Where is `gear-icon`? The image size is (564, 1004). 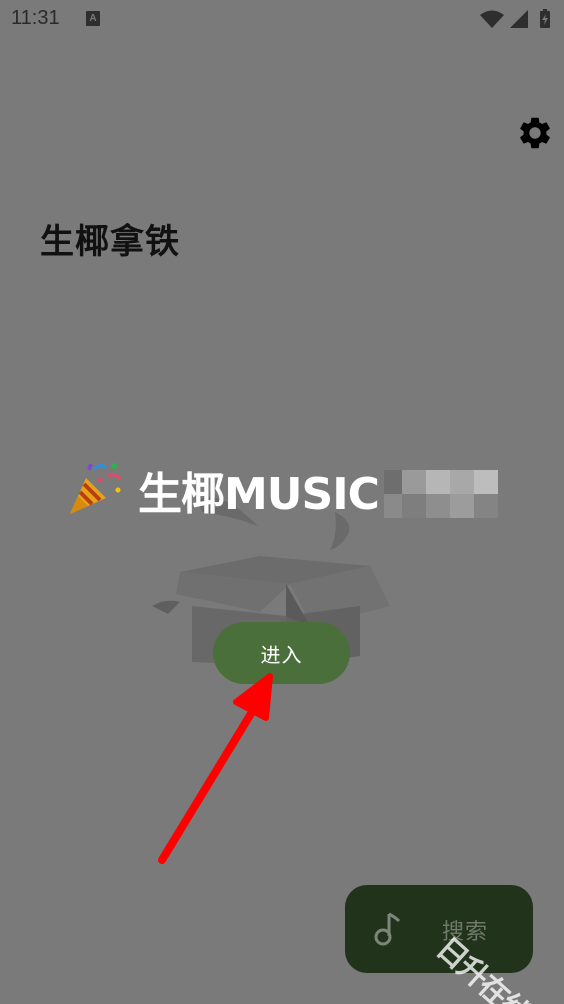
gear-icon is located at coordinates (535, 133).